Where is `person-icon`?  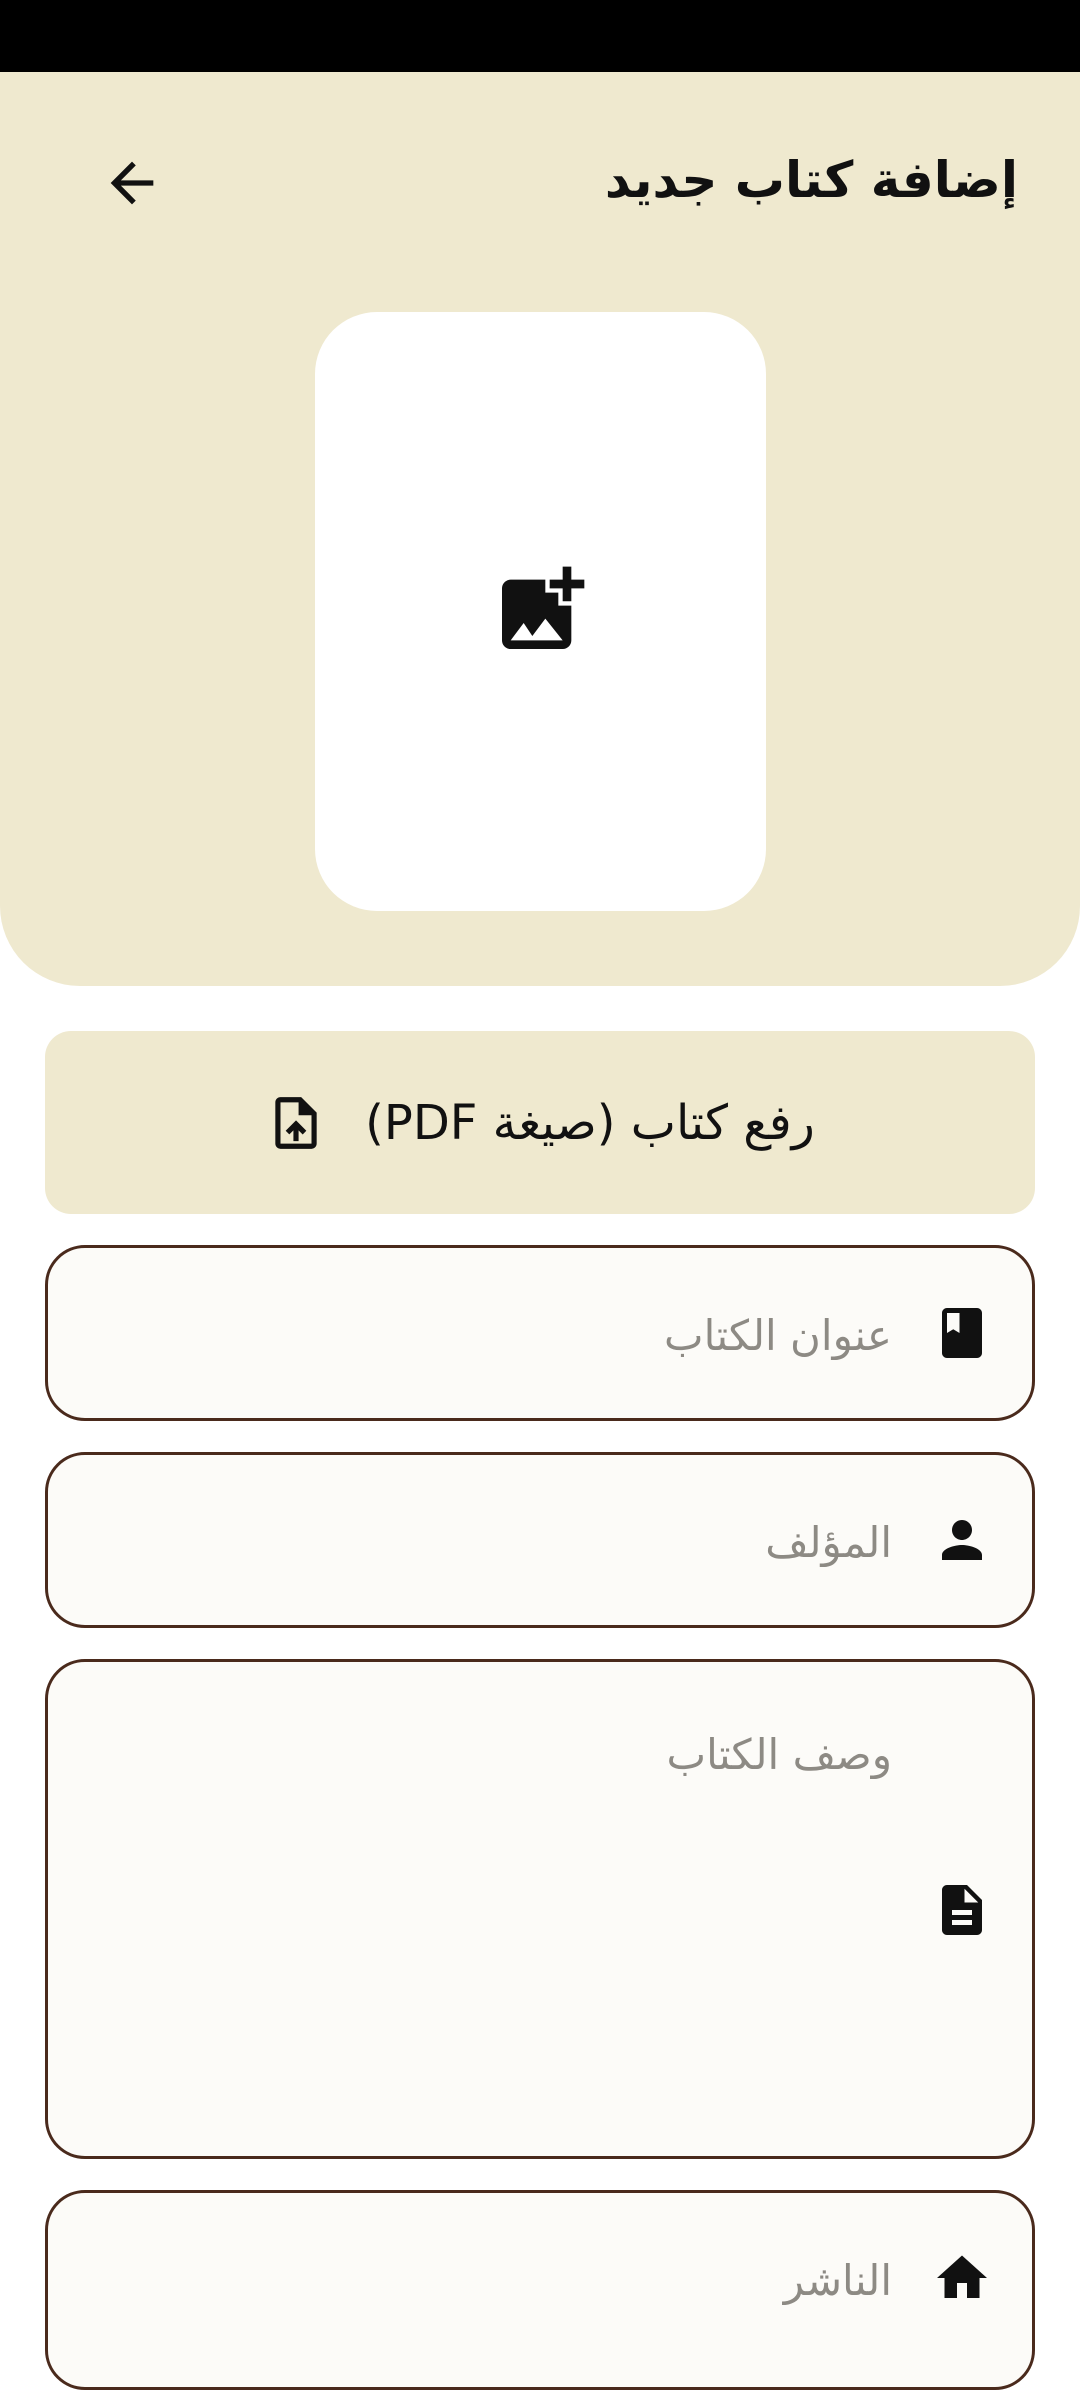
person-icon is located at coordinates (962, 1540).